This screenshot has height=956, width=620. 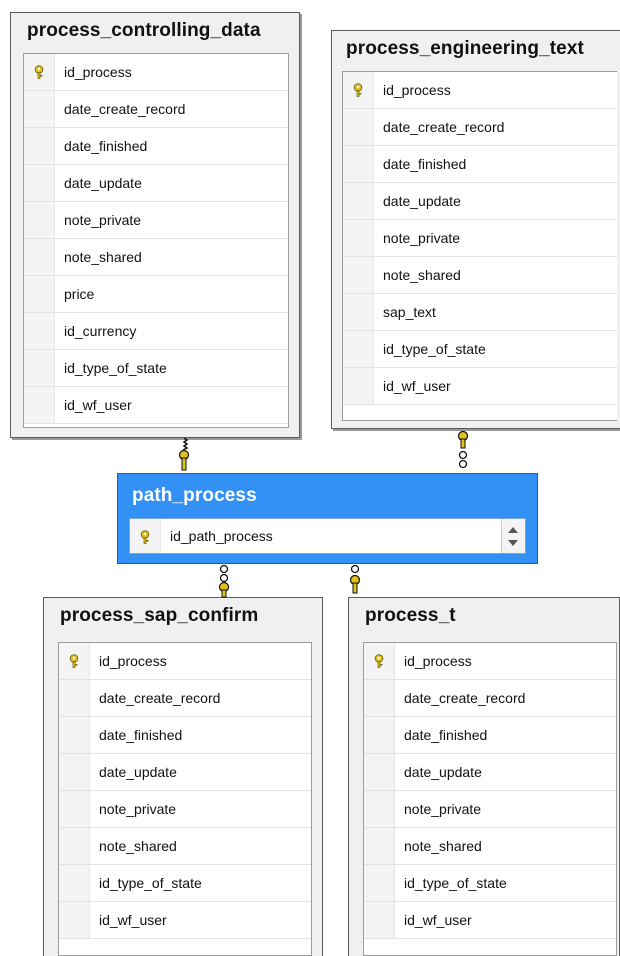 I want to click on column-row: id_currency, so click(x=156, y=331).